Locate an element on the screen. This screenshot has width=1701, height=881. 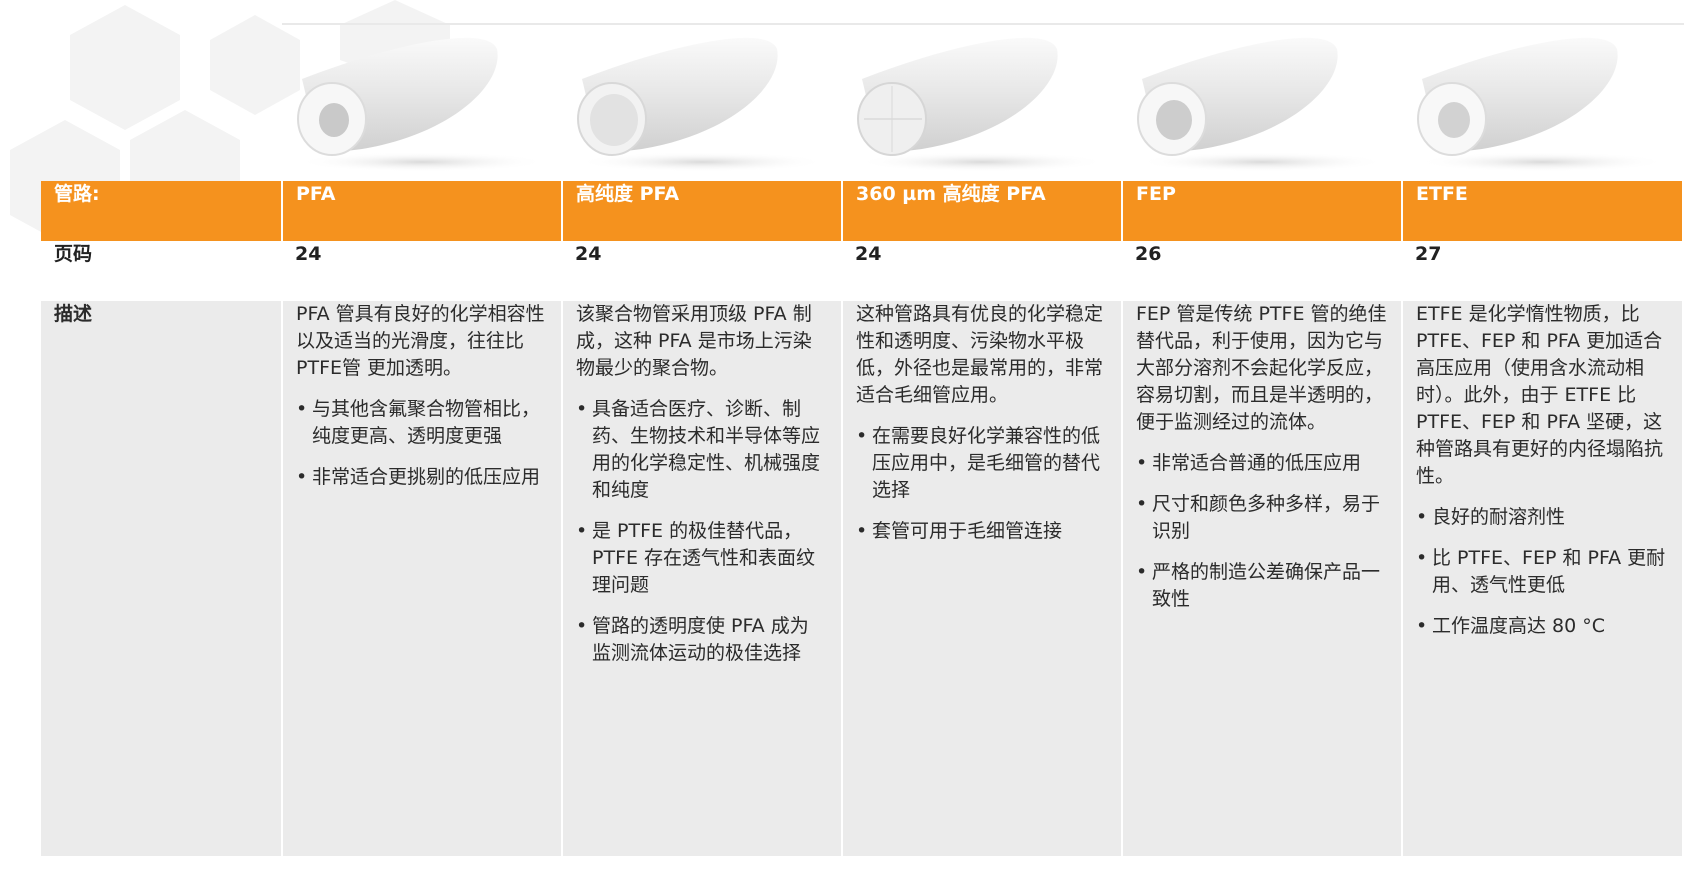
bullet-item: 与其他含氟聚合物管相比，纯度更高、透明度更强 is located at coordinates (421, 423).